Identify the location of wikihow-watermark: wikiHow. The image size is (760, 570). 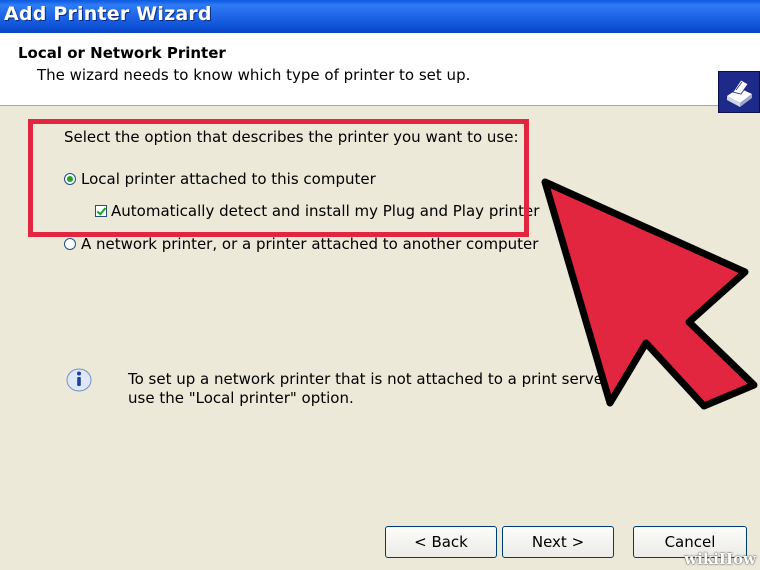
(720, 559).